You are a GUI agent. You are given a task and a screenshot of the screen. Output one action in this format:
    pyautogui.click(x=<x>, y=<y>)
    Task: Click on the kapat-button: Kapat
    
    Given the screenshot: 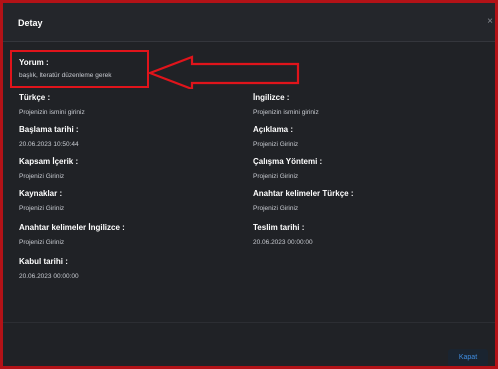 What is the action you would take?
    pyautogui.click(x=468, y=357)
    